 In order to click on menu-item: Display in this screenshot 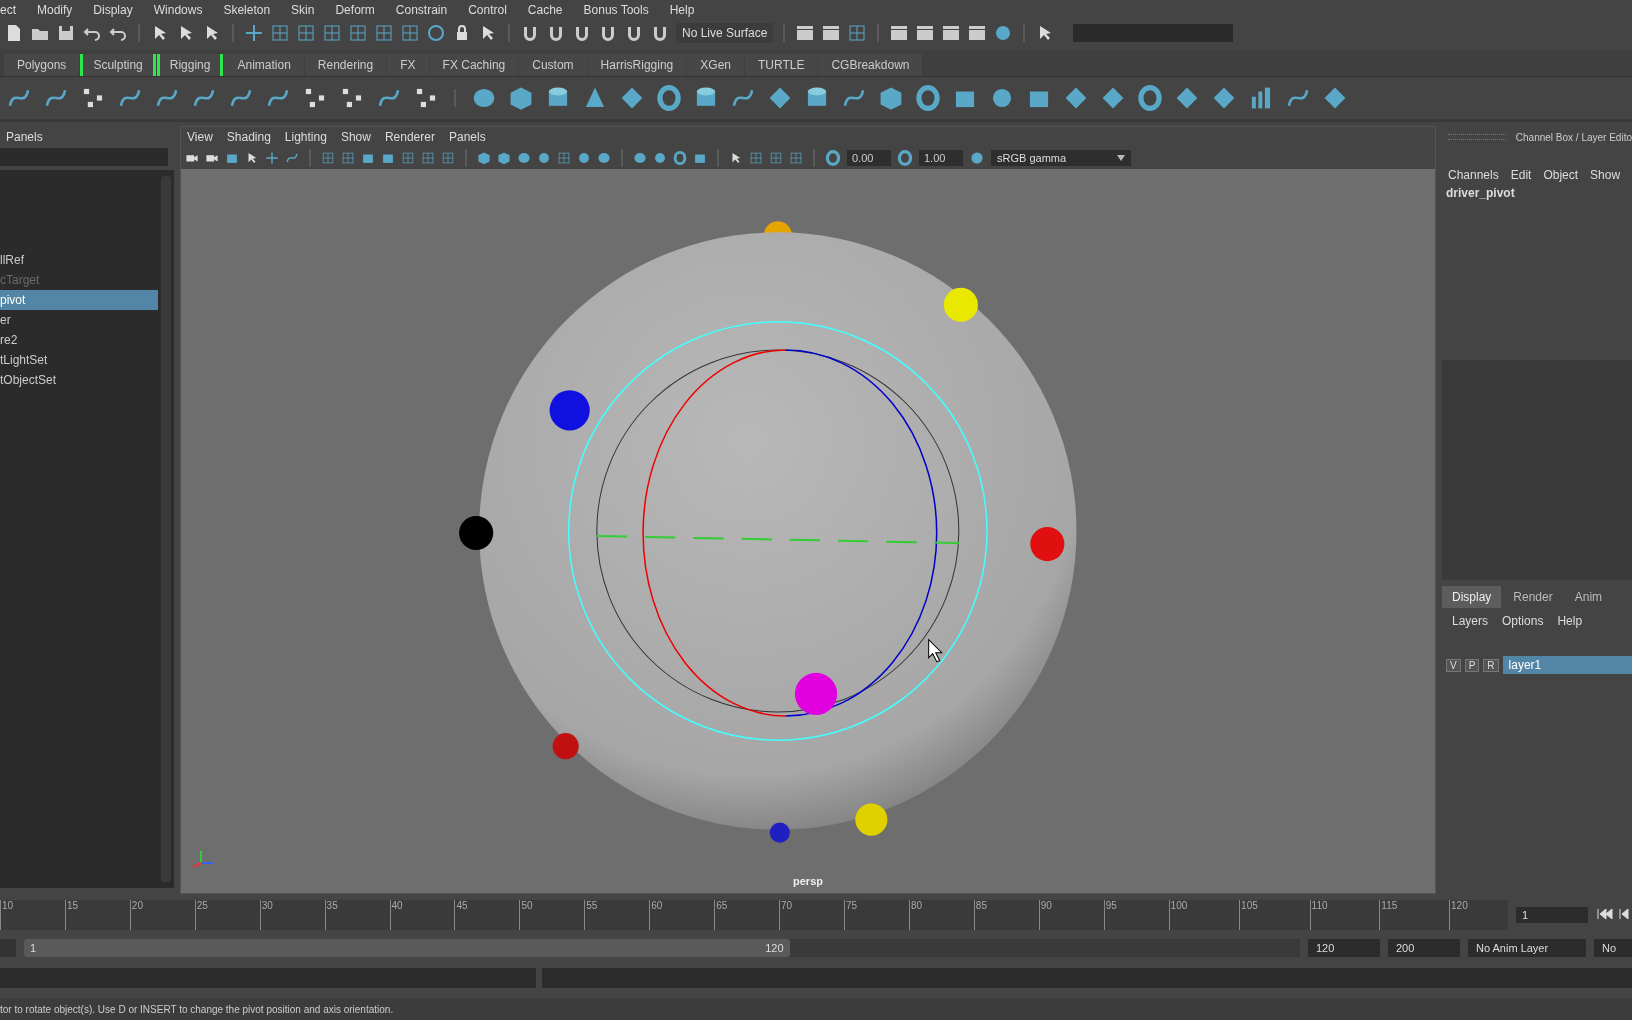, I will do `click(113, 10)`.